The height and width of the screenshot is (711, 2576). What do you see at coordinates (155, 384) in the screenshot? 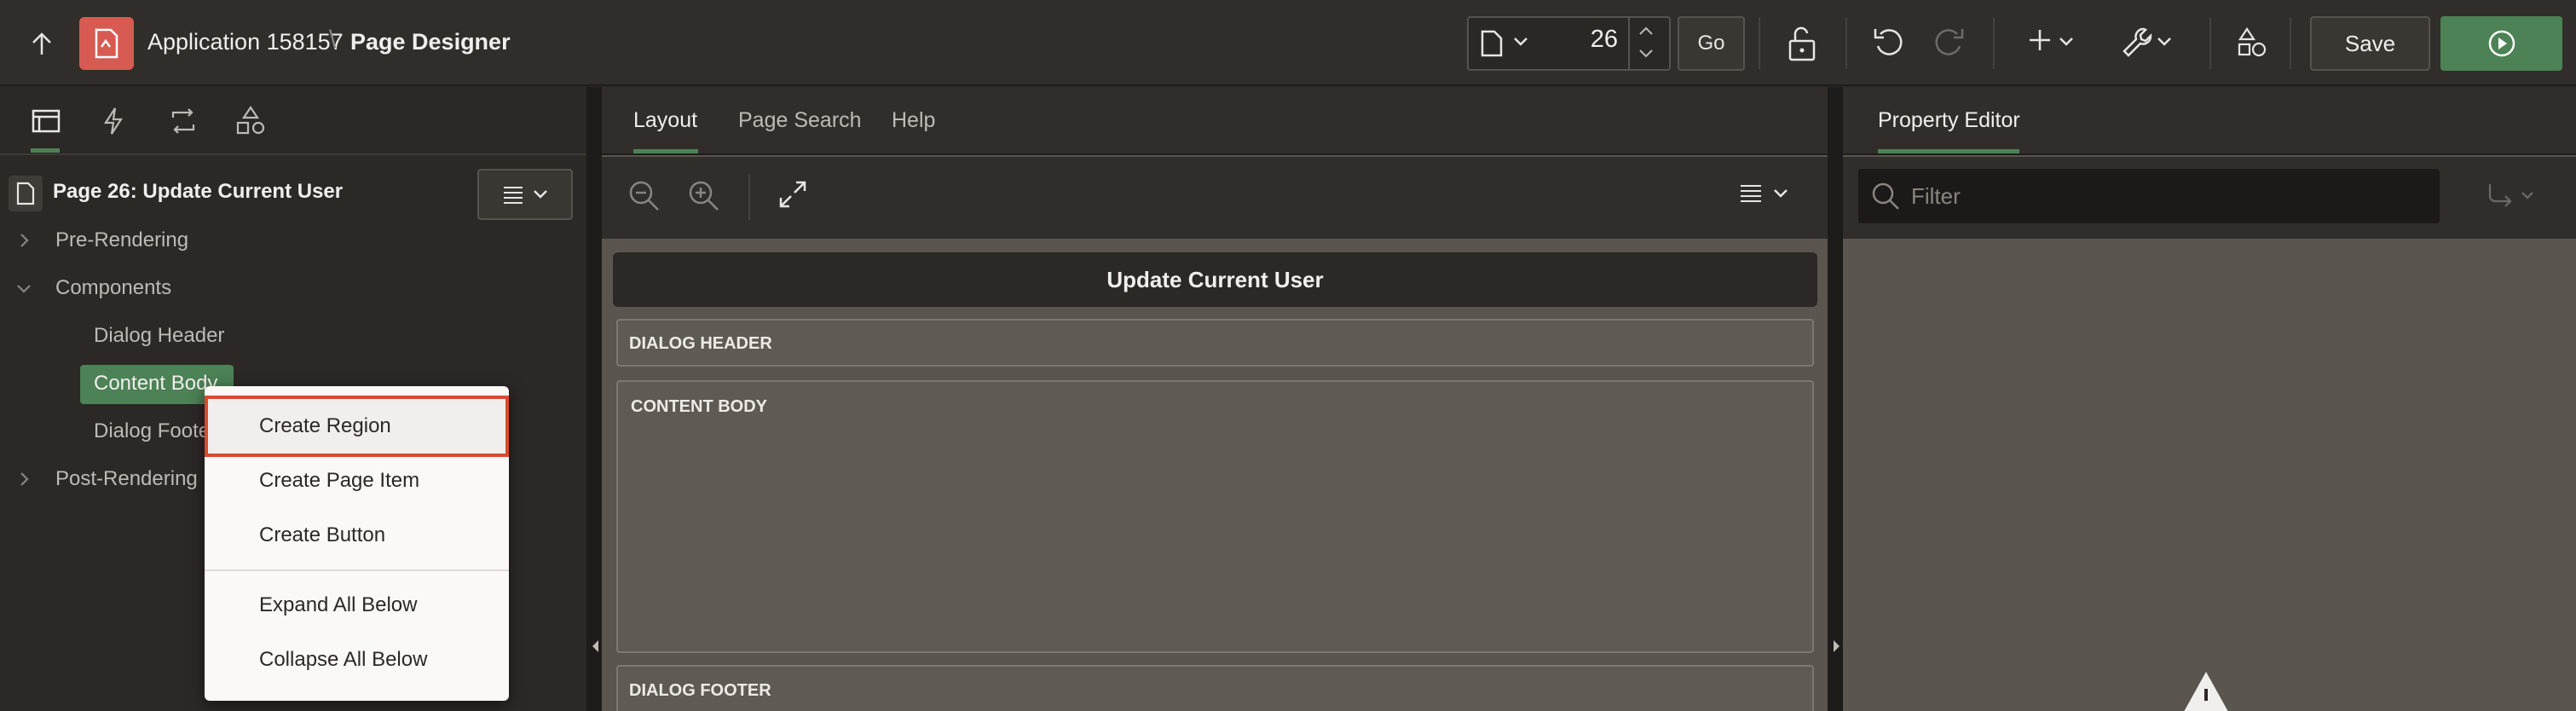
I see `tree-node-content-body: Content Body` at bounding box center [155, 384].